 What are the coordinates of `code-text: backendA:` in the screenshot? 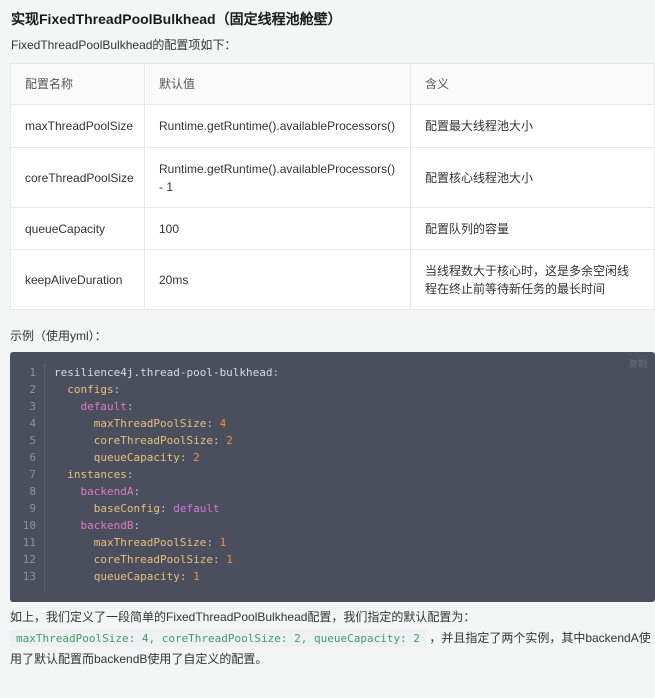 It's located at (88, 491).